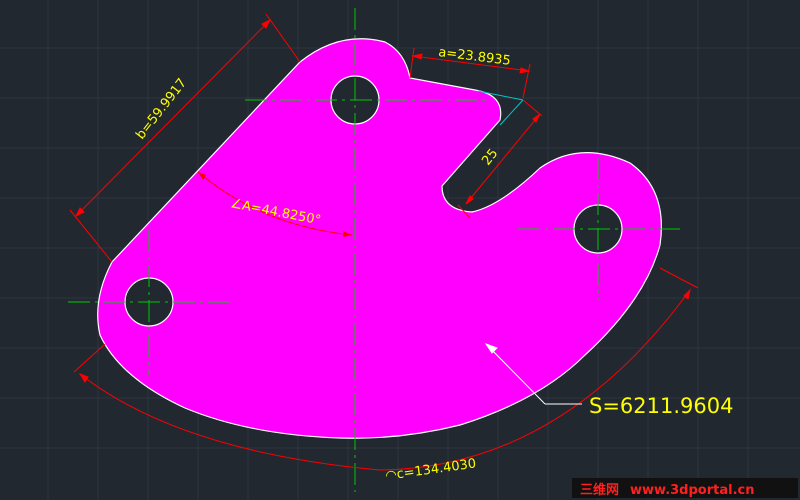 The image size is (800, 500). Describe the element at coordinates (475, 57) in the screenshot. I see `dimension-a-label: a=23.8935` at that location.